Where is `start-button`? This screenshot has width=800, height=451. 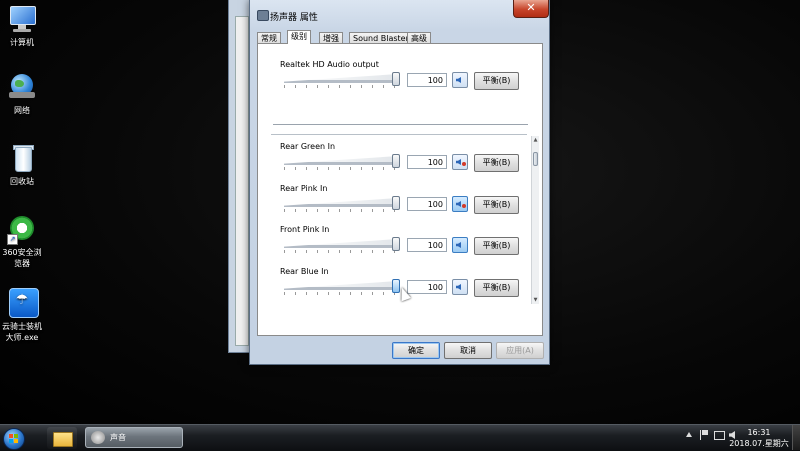 start-button is located at coordinates (14, 439).